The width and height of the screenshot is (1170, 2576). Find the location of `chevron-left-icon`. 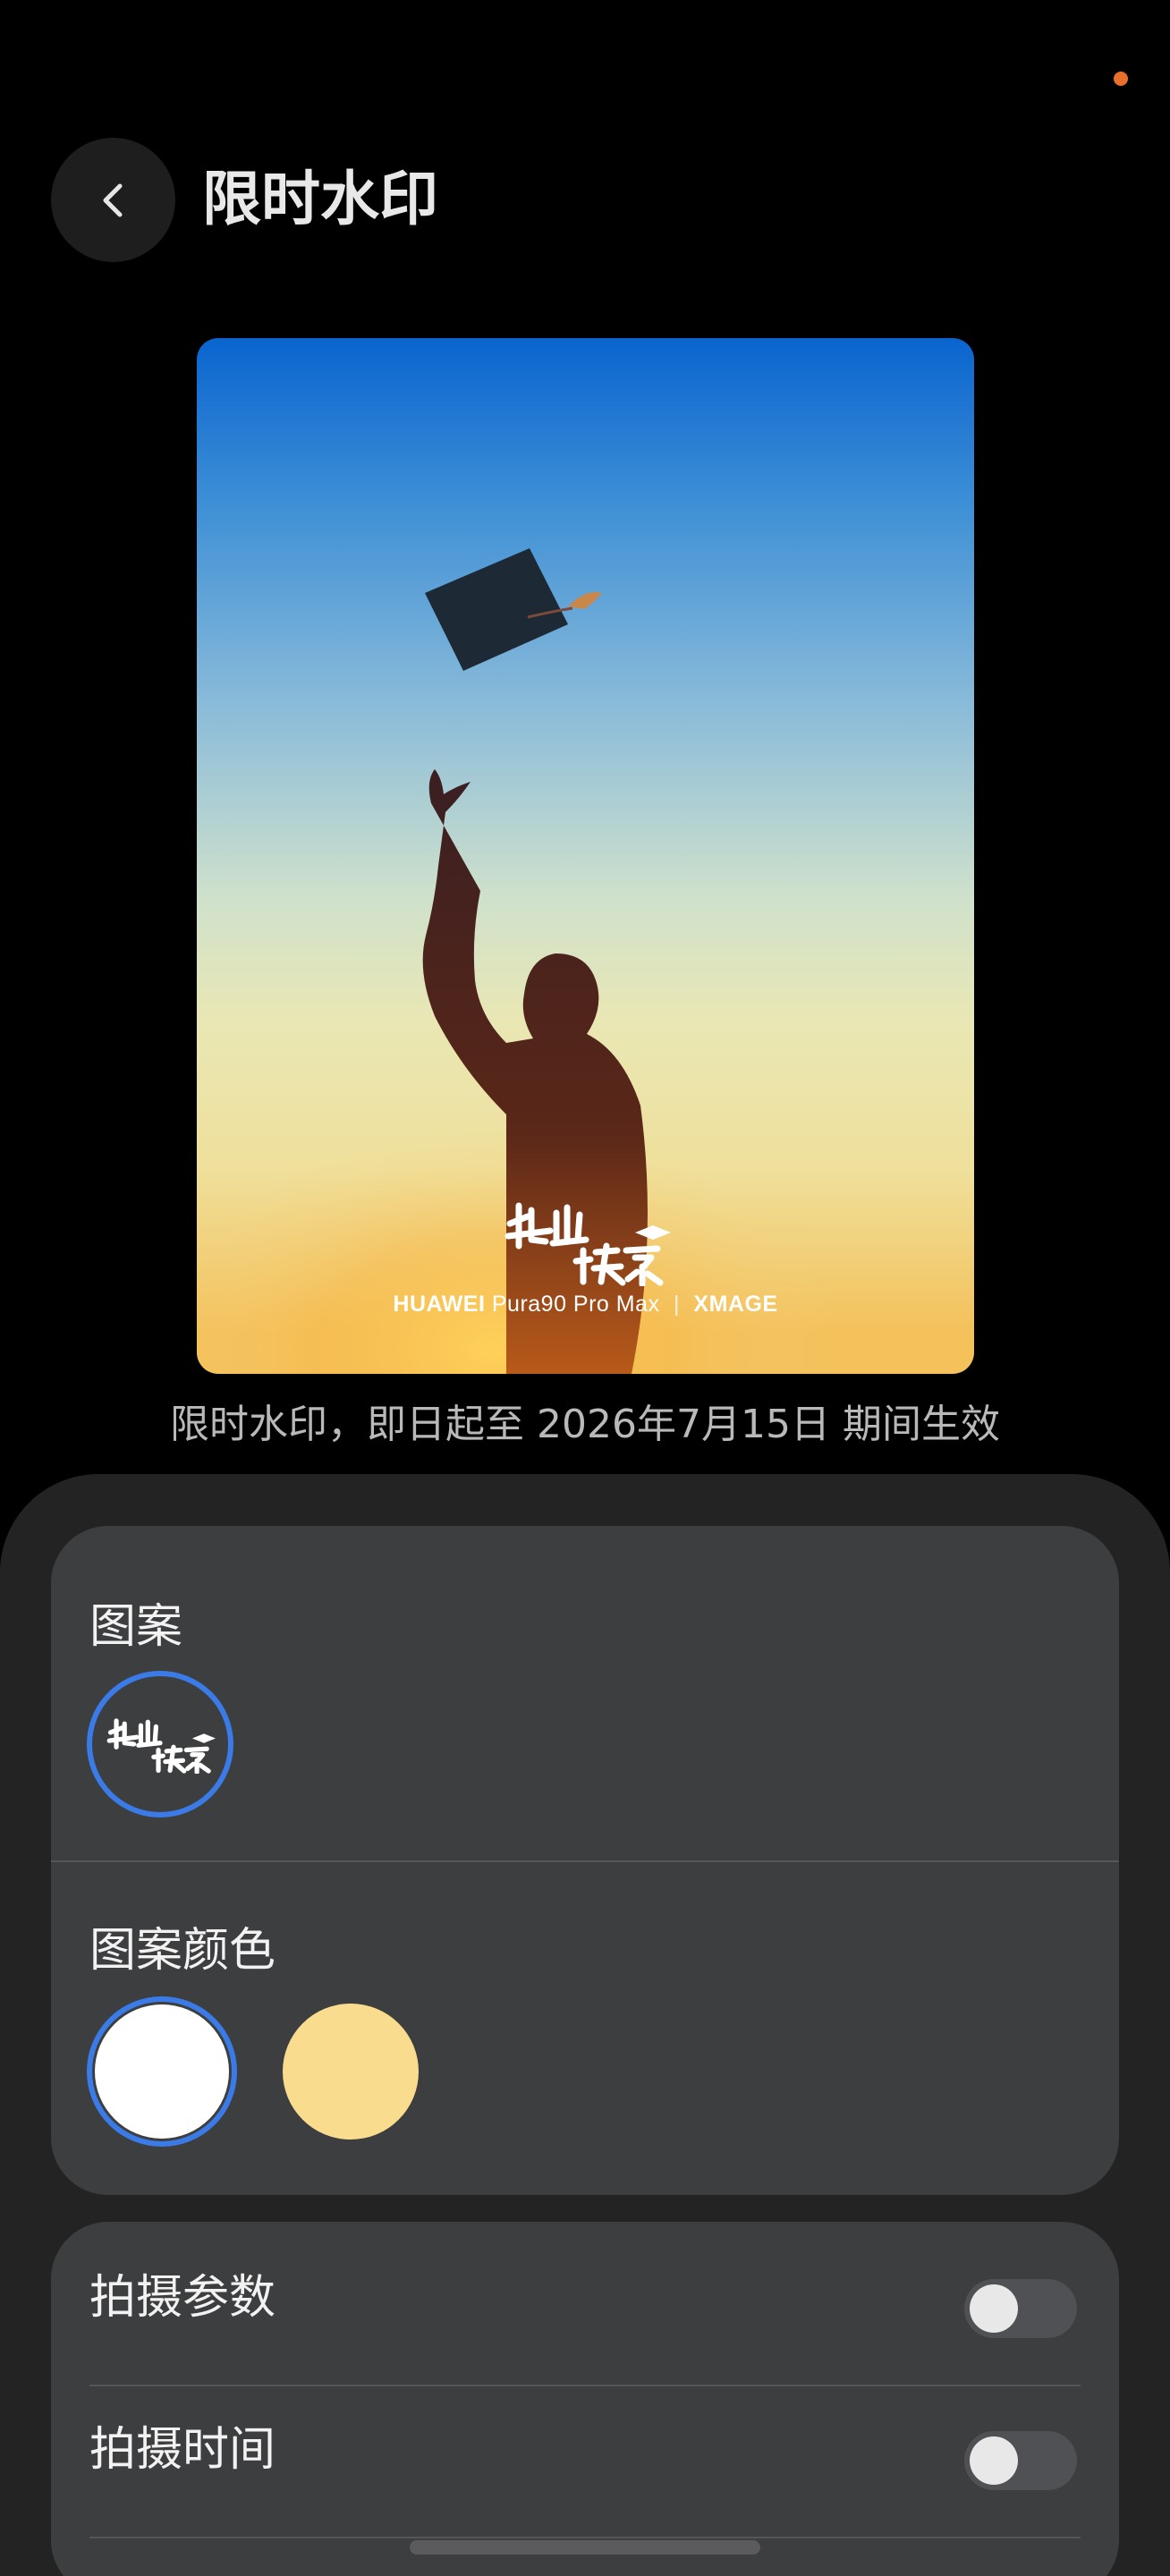

chevron-left-icon is located at coordinates (112, 199).